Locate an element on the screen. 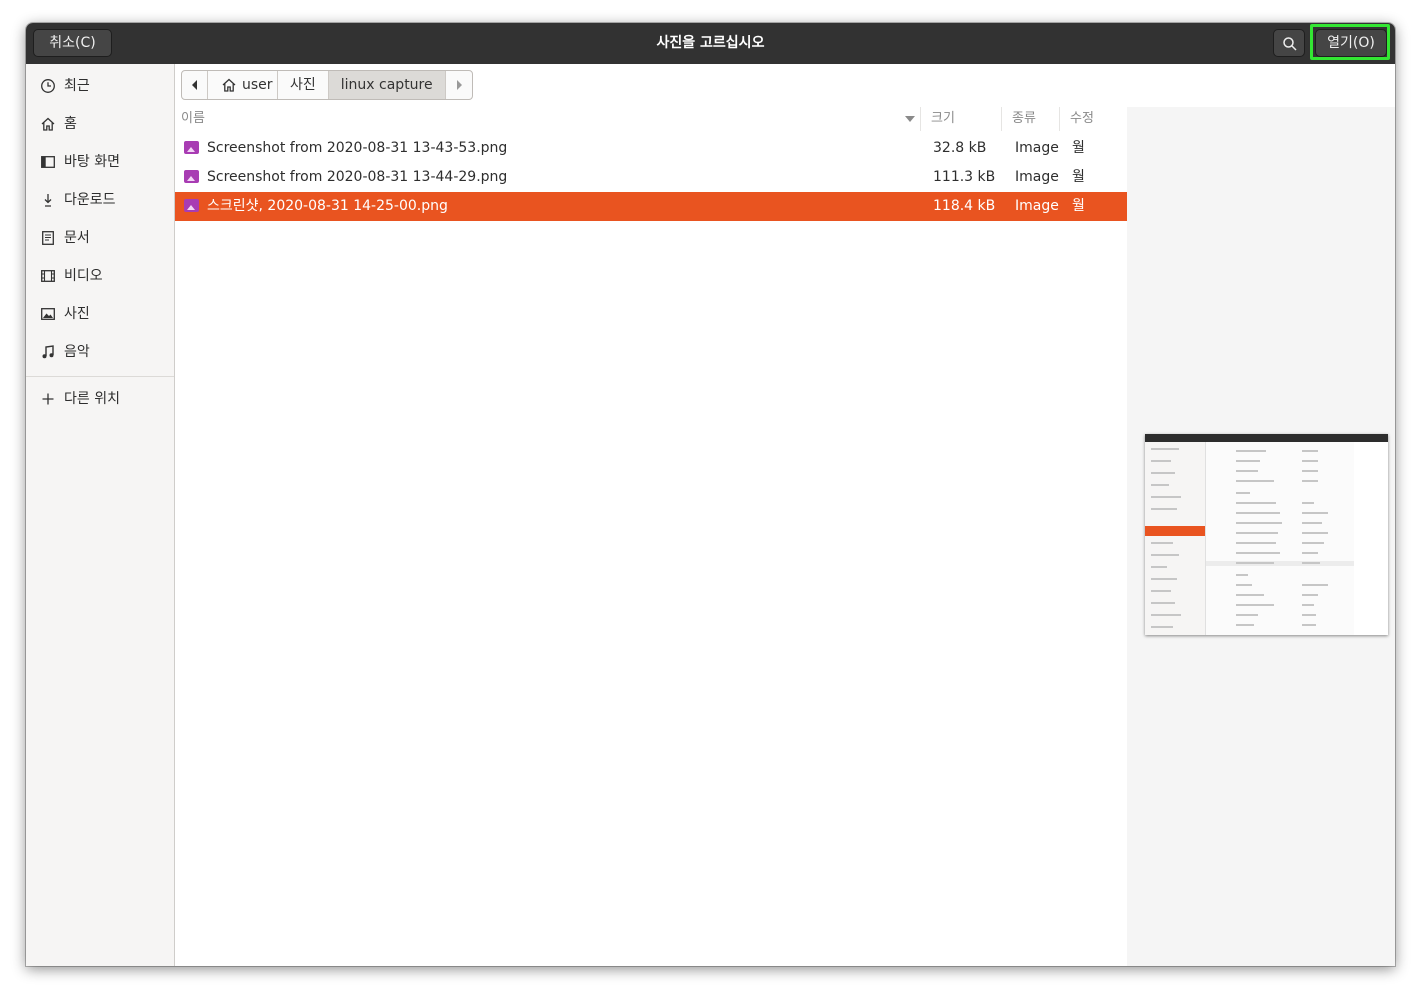 The image size is (1421, 995). path-segment-current: linux capture is located at coordinates (387, 85).